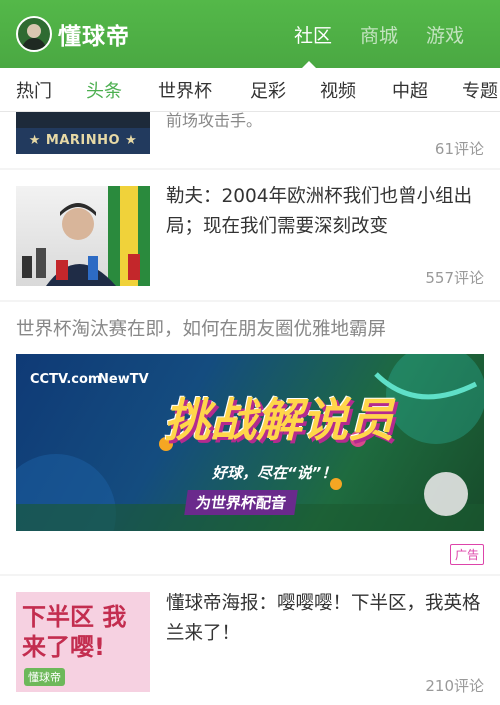 This screenshot has width=500, height=705. I want to click on active-tab-indicator, so click(309, 64).